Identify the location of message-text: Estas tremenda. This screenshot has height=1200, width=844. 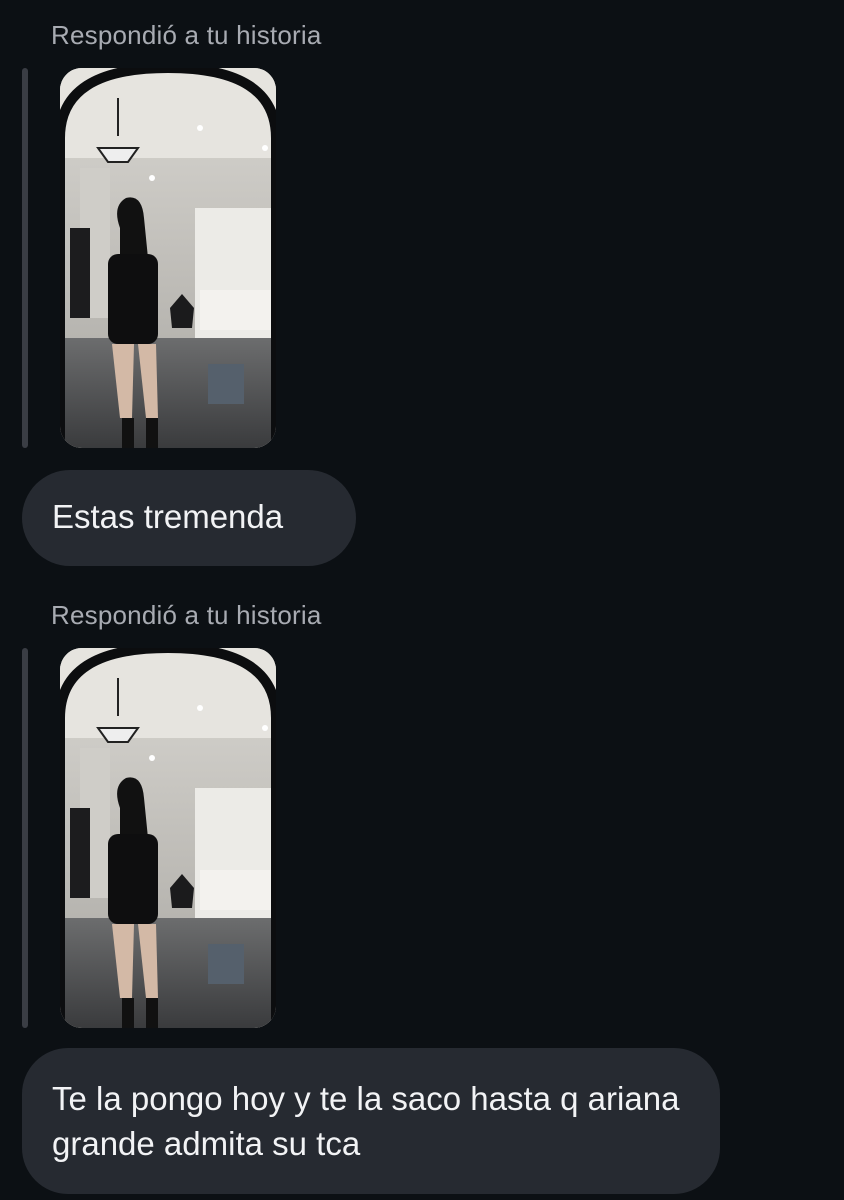
(168, 516).